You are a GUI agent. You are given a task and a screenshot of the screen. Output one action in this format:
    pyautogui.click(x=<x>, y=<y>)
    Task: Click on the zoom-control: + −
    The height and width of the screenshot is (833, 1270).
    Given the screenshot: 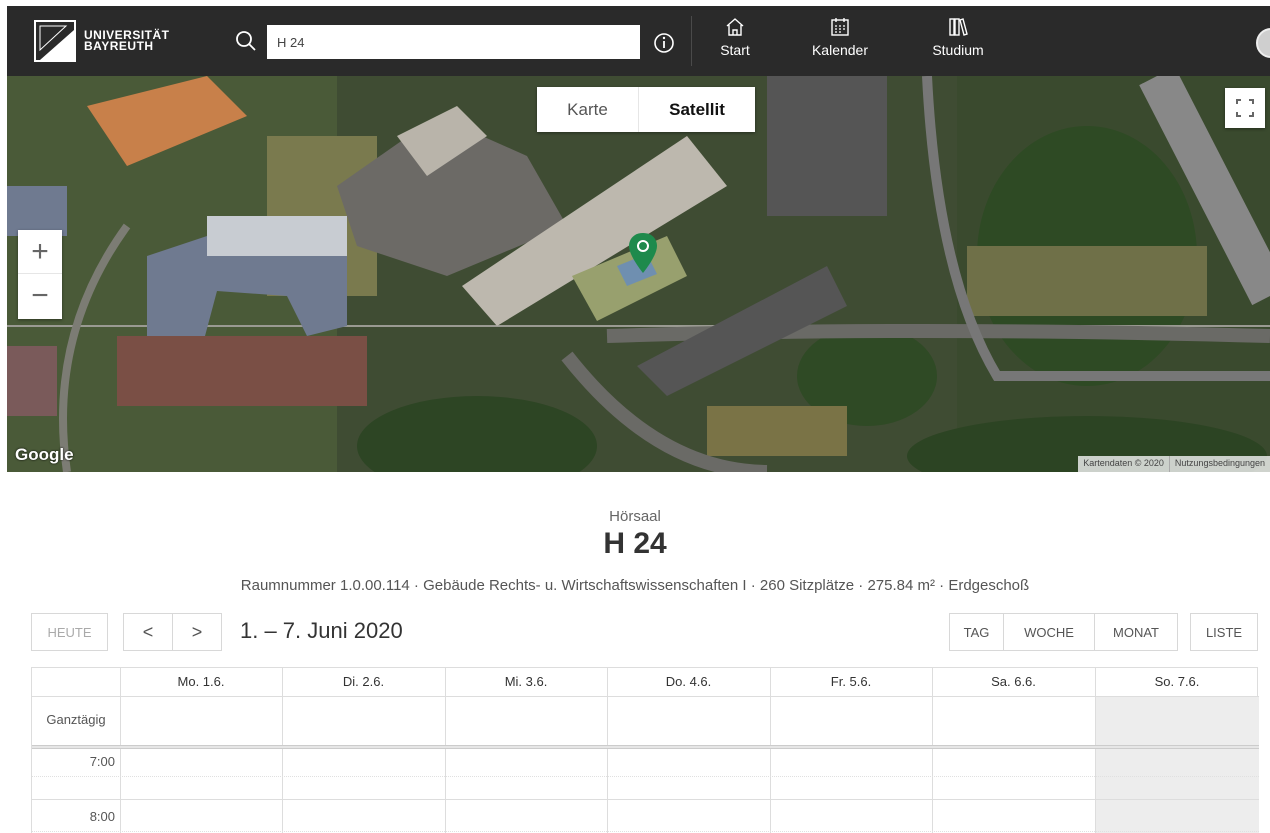 What is the action you would take?
    pyautogui.click(x=40, y=274)
    